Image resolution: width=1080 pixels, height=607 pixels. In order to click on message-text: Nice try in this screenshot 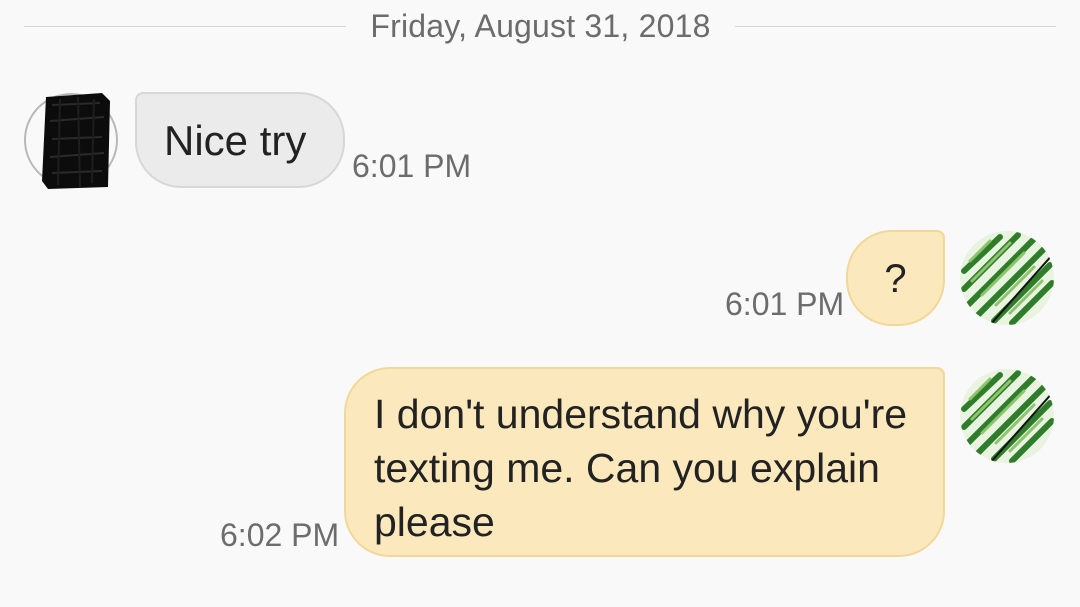, I will do `click(235, 140)`.